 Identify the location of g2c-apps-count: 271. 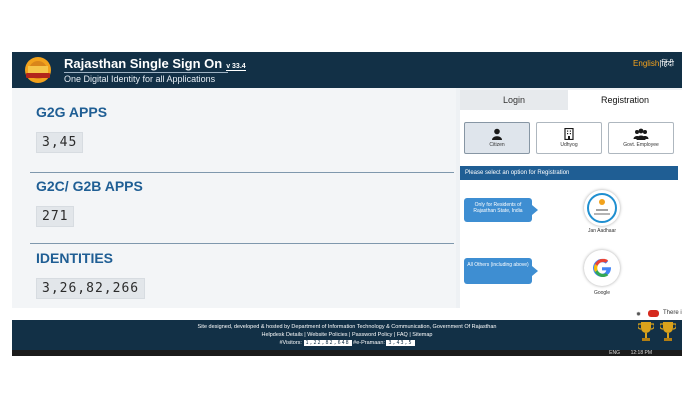
(55, 216).